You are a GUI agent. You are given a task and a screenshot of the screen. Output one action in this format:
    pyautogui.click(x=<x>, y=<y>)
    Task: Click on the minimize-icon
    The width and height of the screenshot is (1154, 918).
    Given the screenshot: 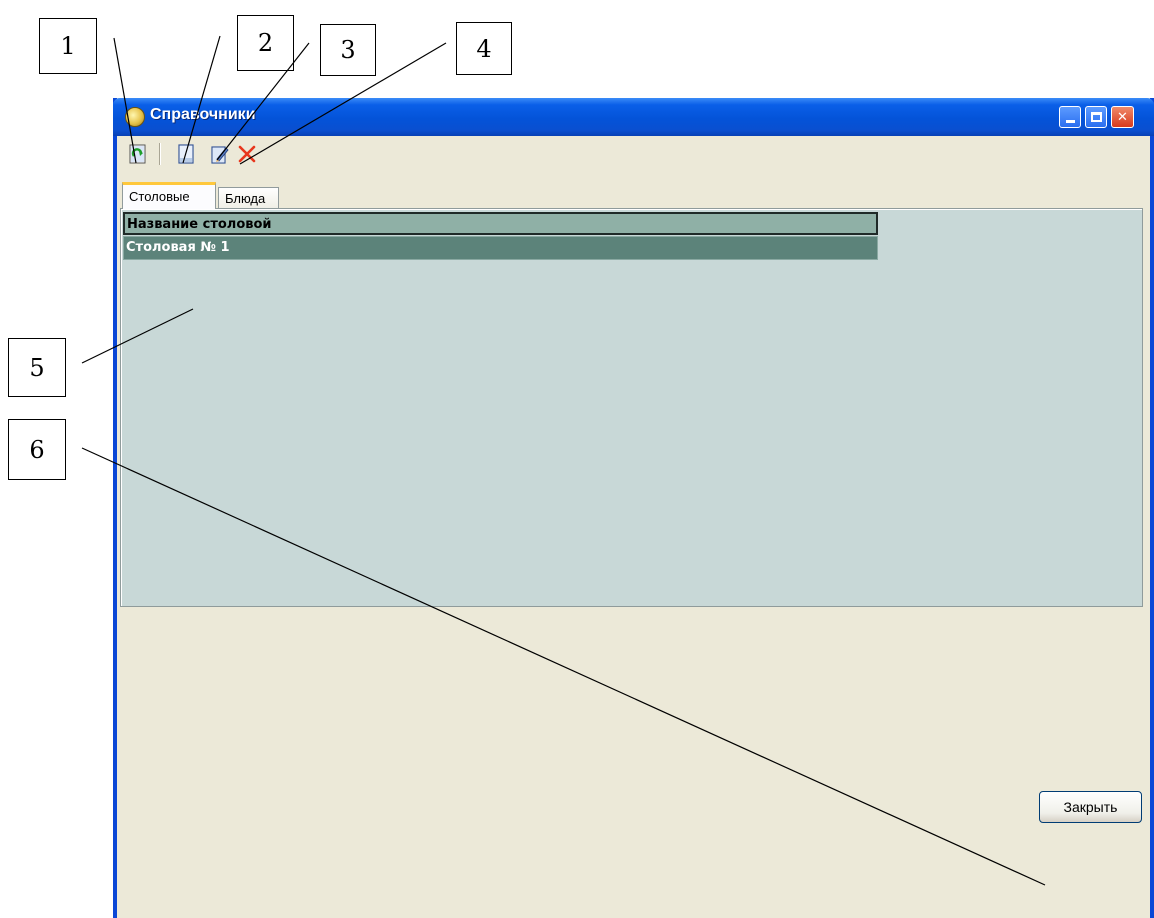 What is the action you would take?
    pyautogui.click(x=1070, y=121)
    